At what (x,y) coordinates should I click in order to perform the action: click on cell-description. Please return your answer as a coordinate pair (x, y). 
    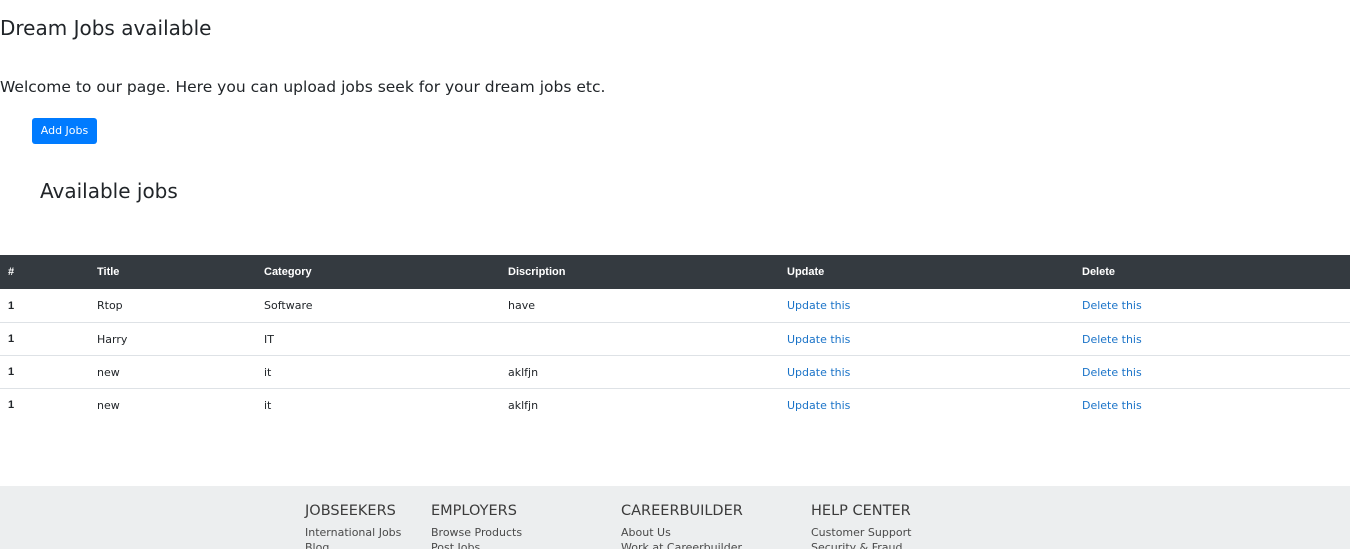
    Looking at the image, I should click on (647, 339).